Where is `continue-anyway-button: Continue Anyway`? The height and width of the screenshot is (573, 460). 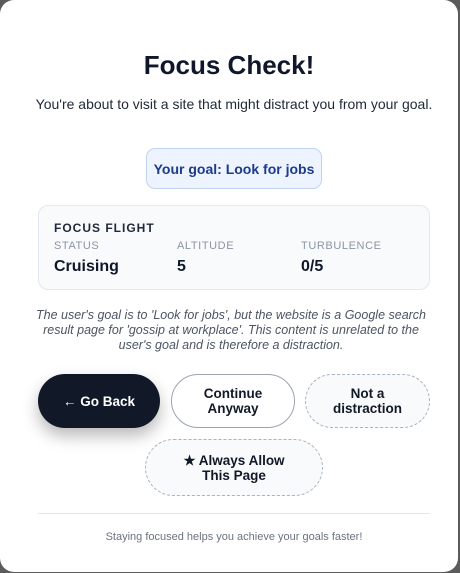 continue-anyway-button: Continue Anyway is located at coordinates (233, 401).